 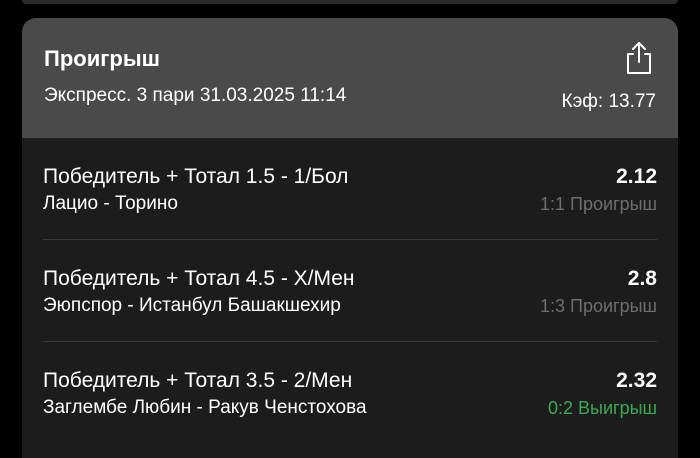 What do you see at coordinates (636, 380) in the screenshot?
I see `leg-odds: 2.32` at bounding box center [636, 380].